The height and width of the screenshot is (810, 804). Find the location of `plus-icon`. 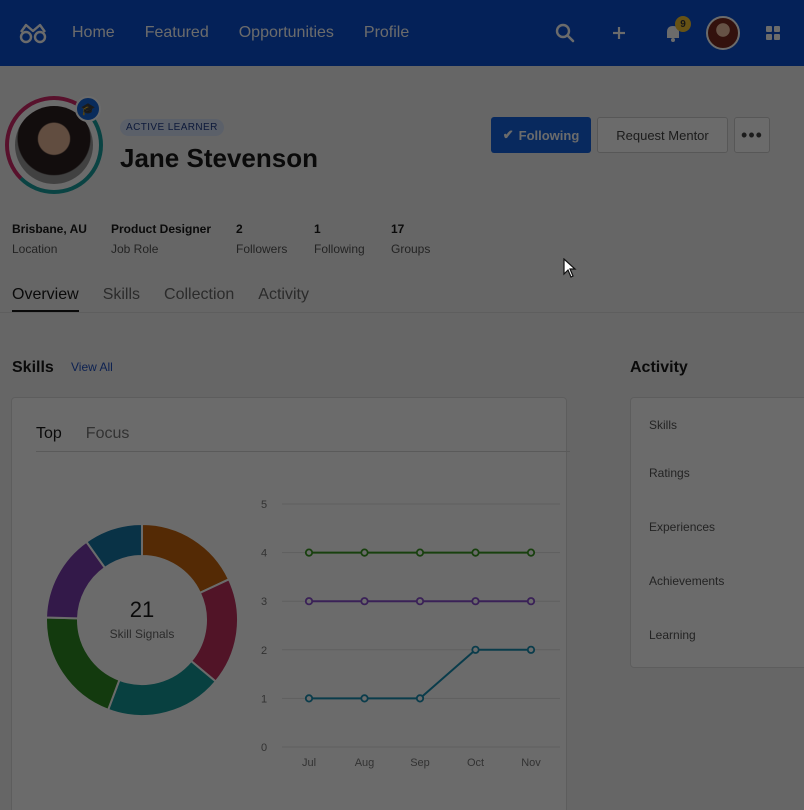

plus-icon is located at coordinates (619, 33).